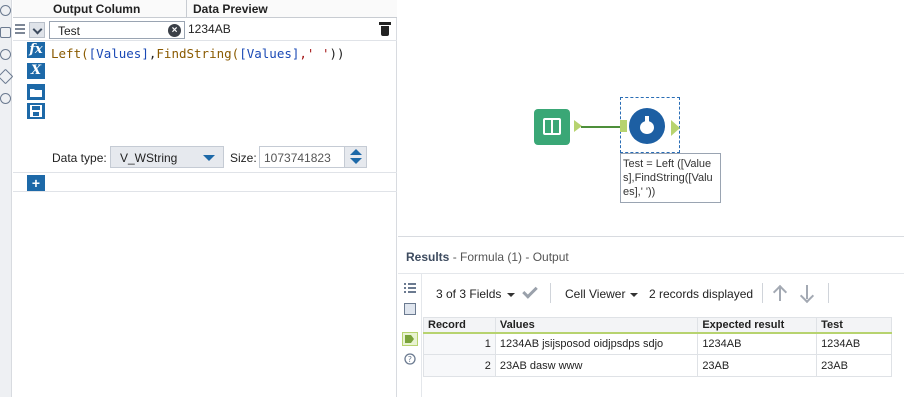 This screenshot has height=397, width=904. Describe the element at coordinates (701, 294) in the screenshot. I see `records-displayed: 2 records displayed` at that location.